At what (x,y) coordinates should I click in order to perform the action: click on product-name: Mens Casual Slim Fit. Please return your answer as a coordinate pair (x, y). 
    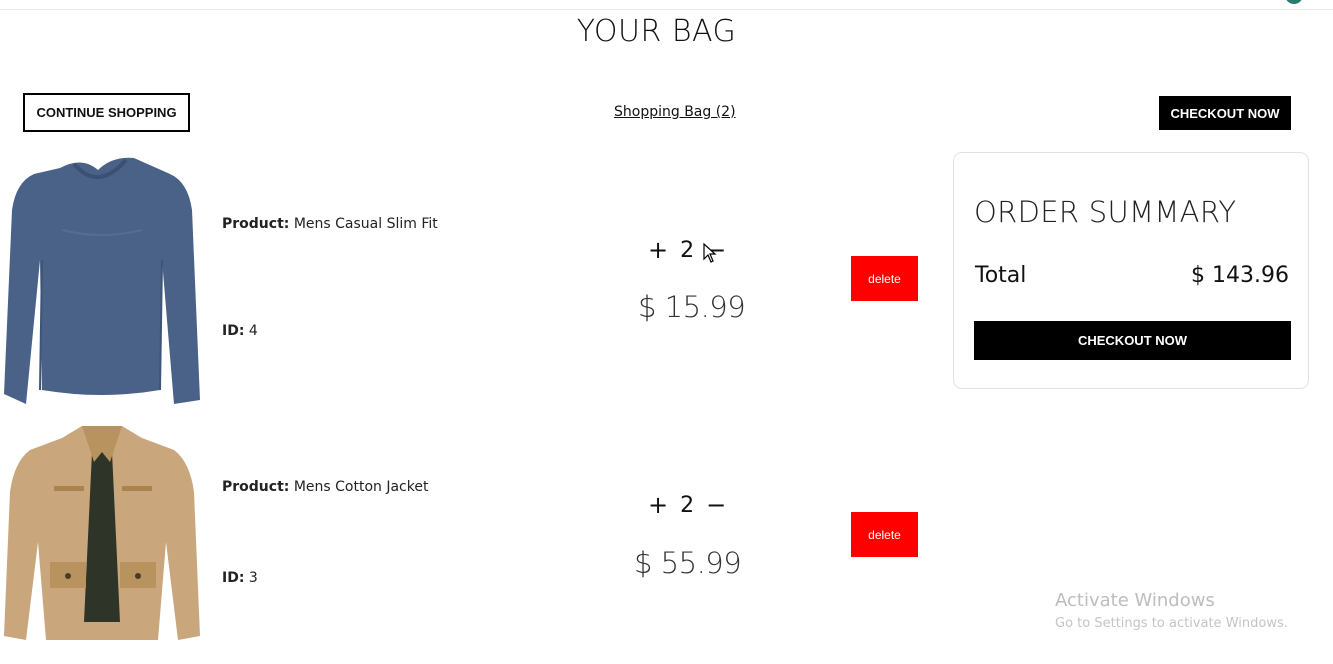
    Looking at the image, I should click on (365, 224).